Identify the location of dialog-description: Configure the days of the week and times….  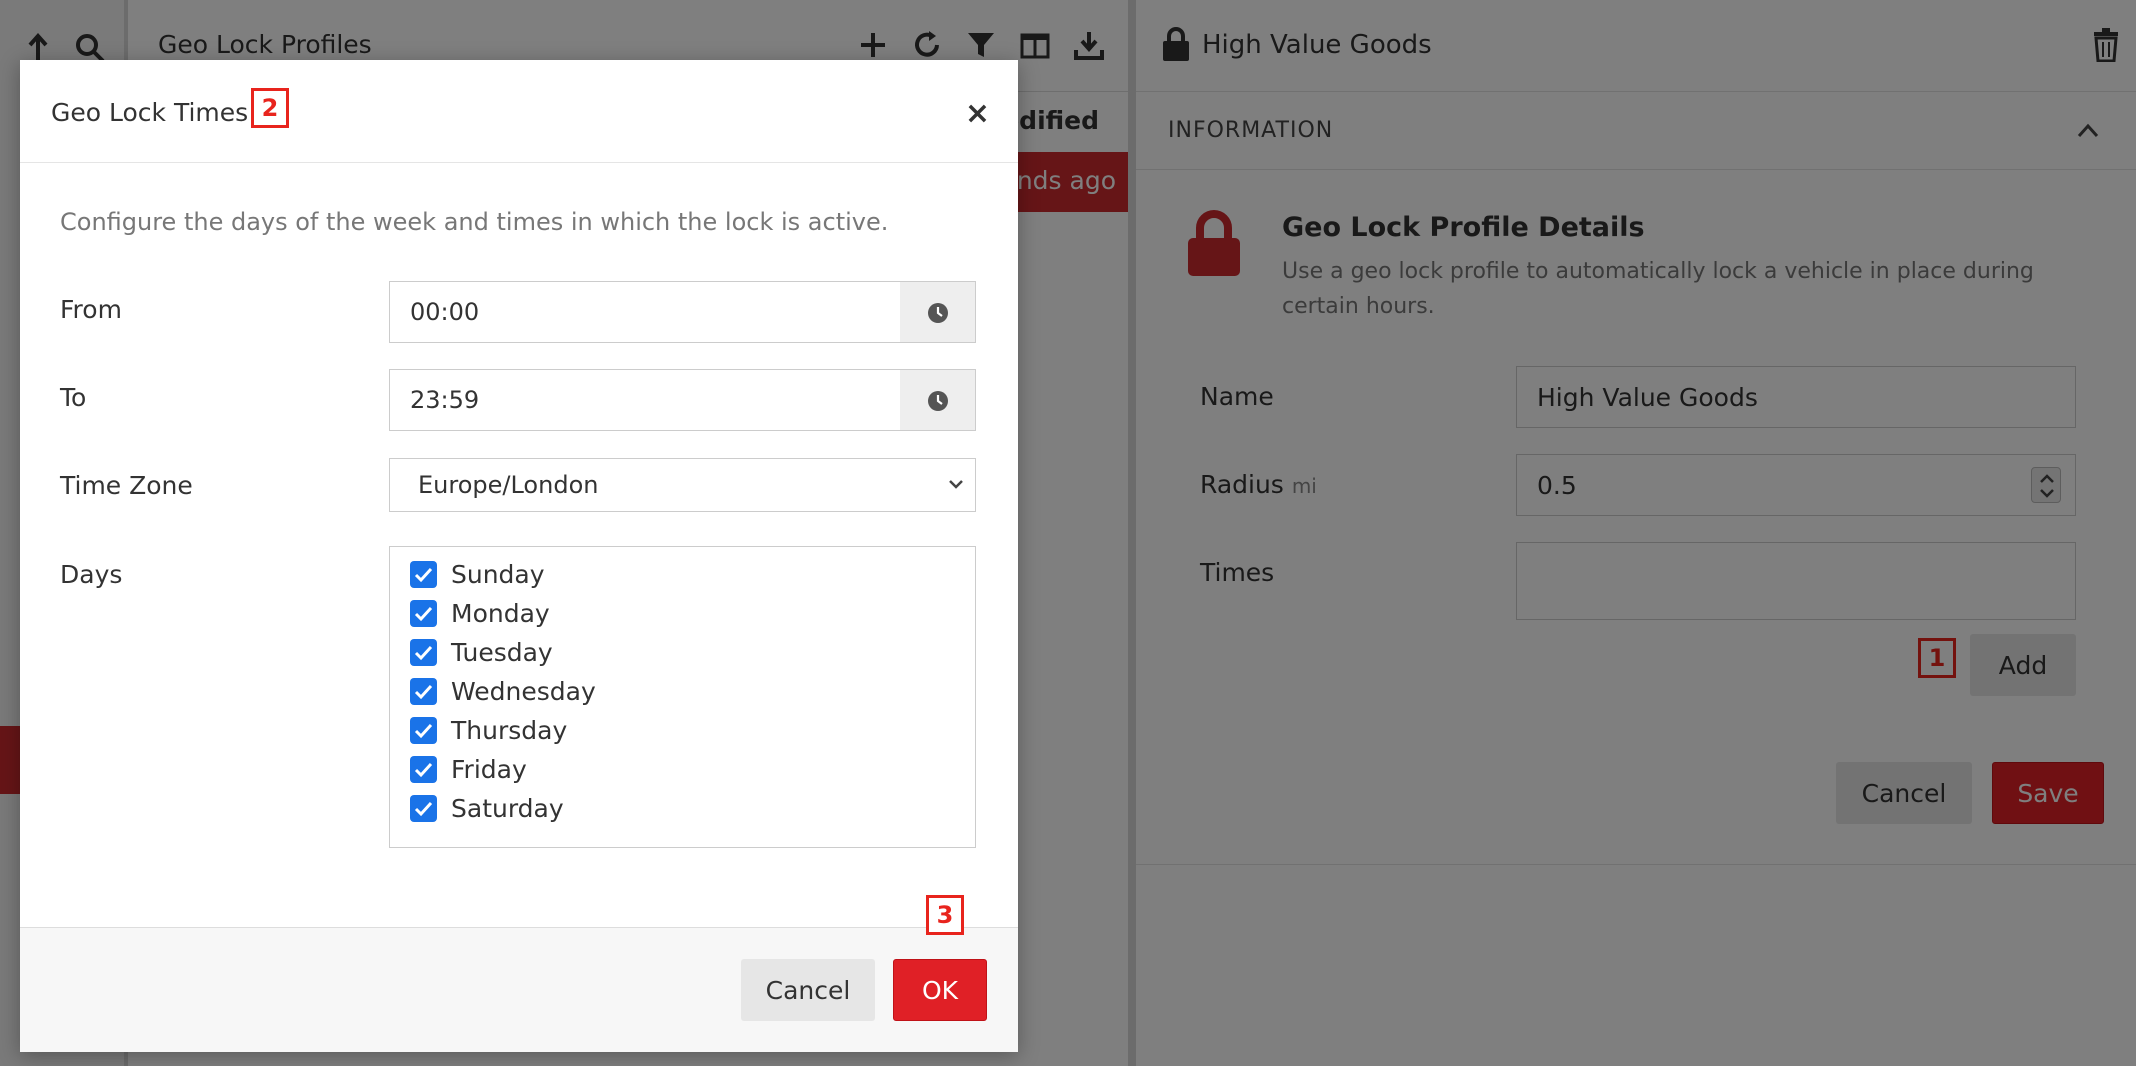
(474, 222).